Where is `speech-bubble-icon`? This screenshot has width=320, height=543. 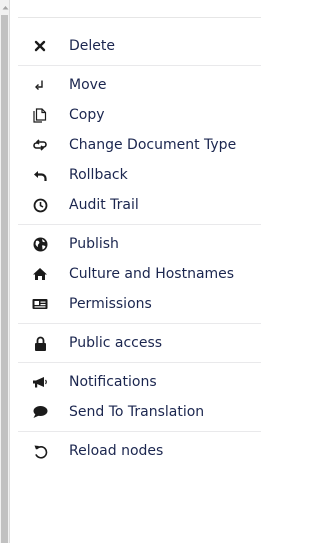
speech-bubble-icon is located at coordinates (40, 412).